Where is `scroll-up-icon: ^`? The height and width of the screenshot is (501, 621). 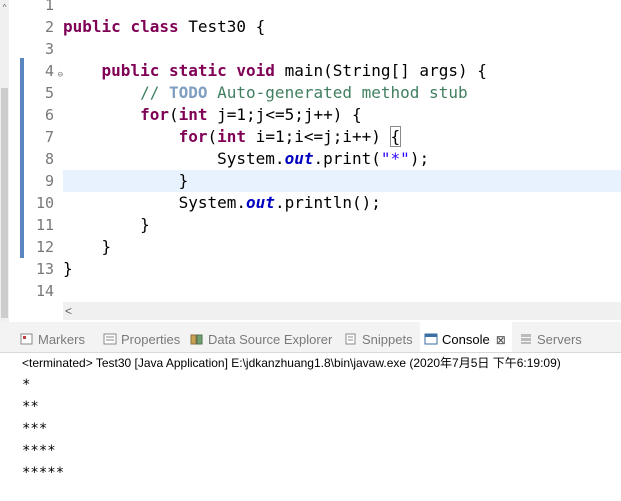
scroll-up-icon: ^ is located at coordinates (4, 8).